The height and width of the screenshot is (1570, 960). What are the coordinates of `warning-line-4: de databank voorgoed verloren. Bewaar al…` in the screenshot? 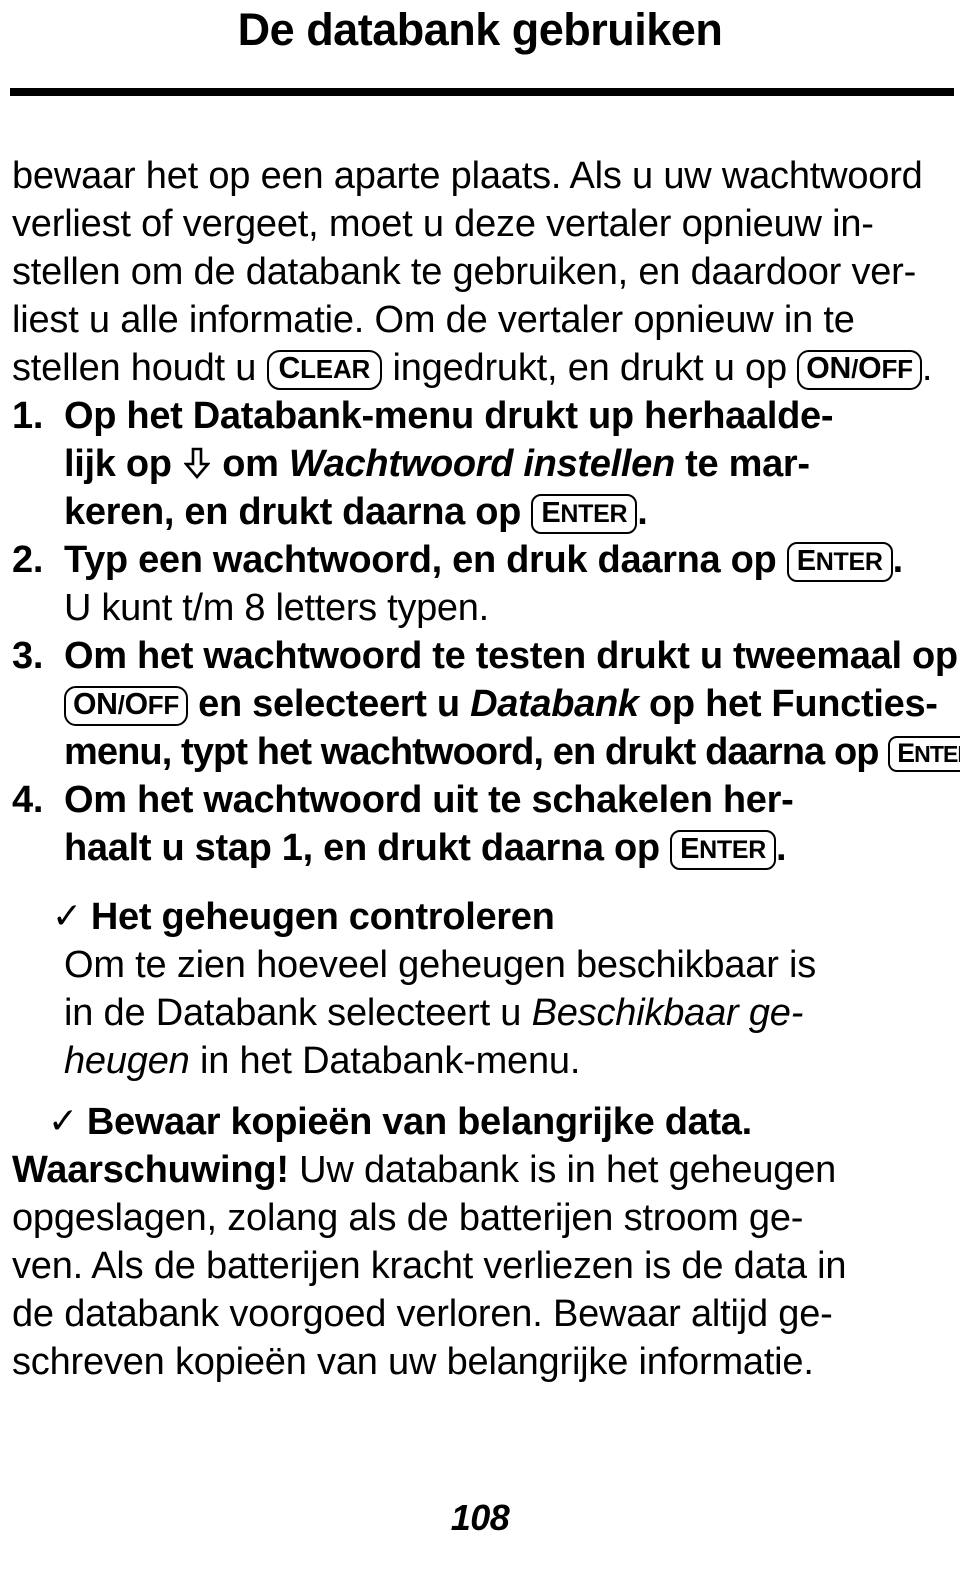 It's located at (422, 1314).